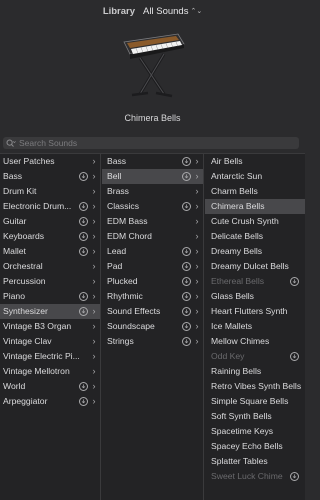  I want to click on patch-item: Sweet Luck Chime, so click(255, 476).